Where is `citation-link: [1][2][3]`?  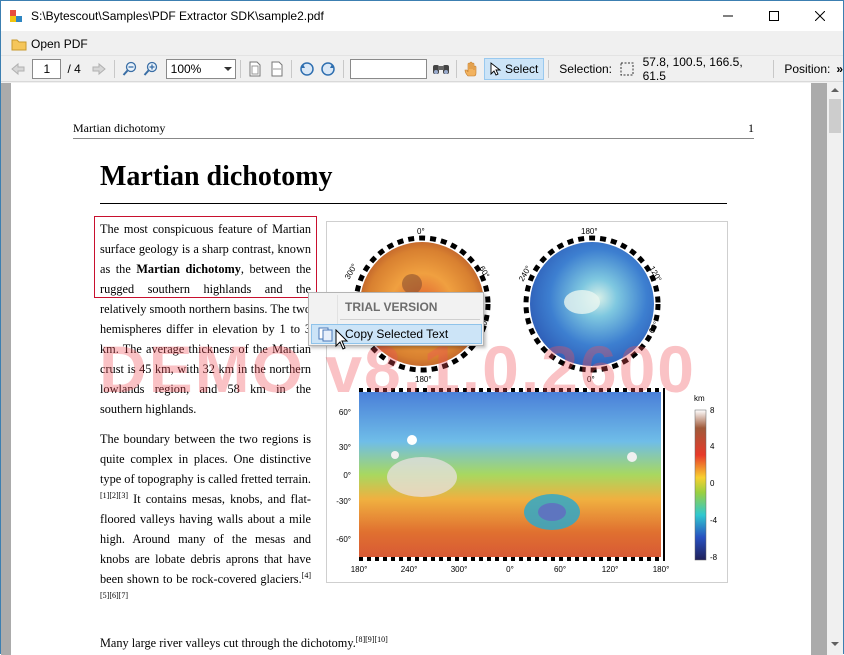 citation-link: [1][2][3] is located at coordinates (114, 495).